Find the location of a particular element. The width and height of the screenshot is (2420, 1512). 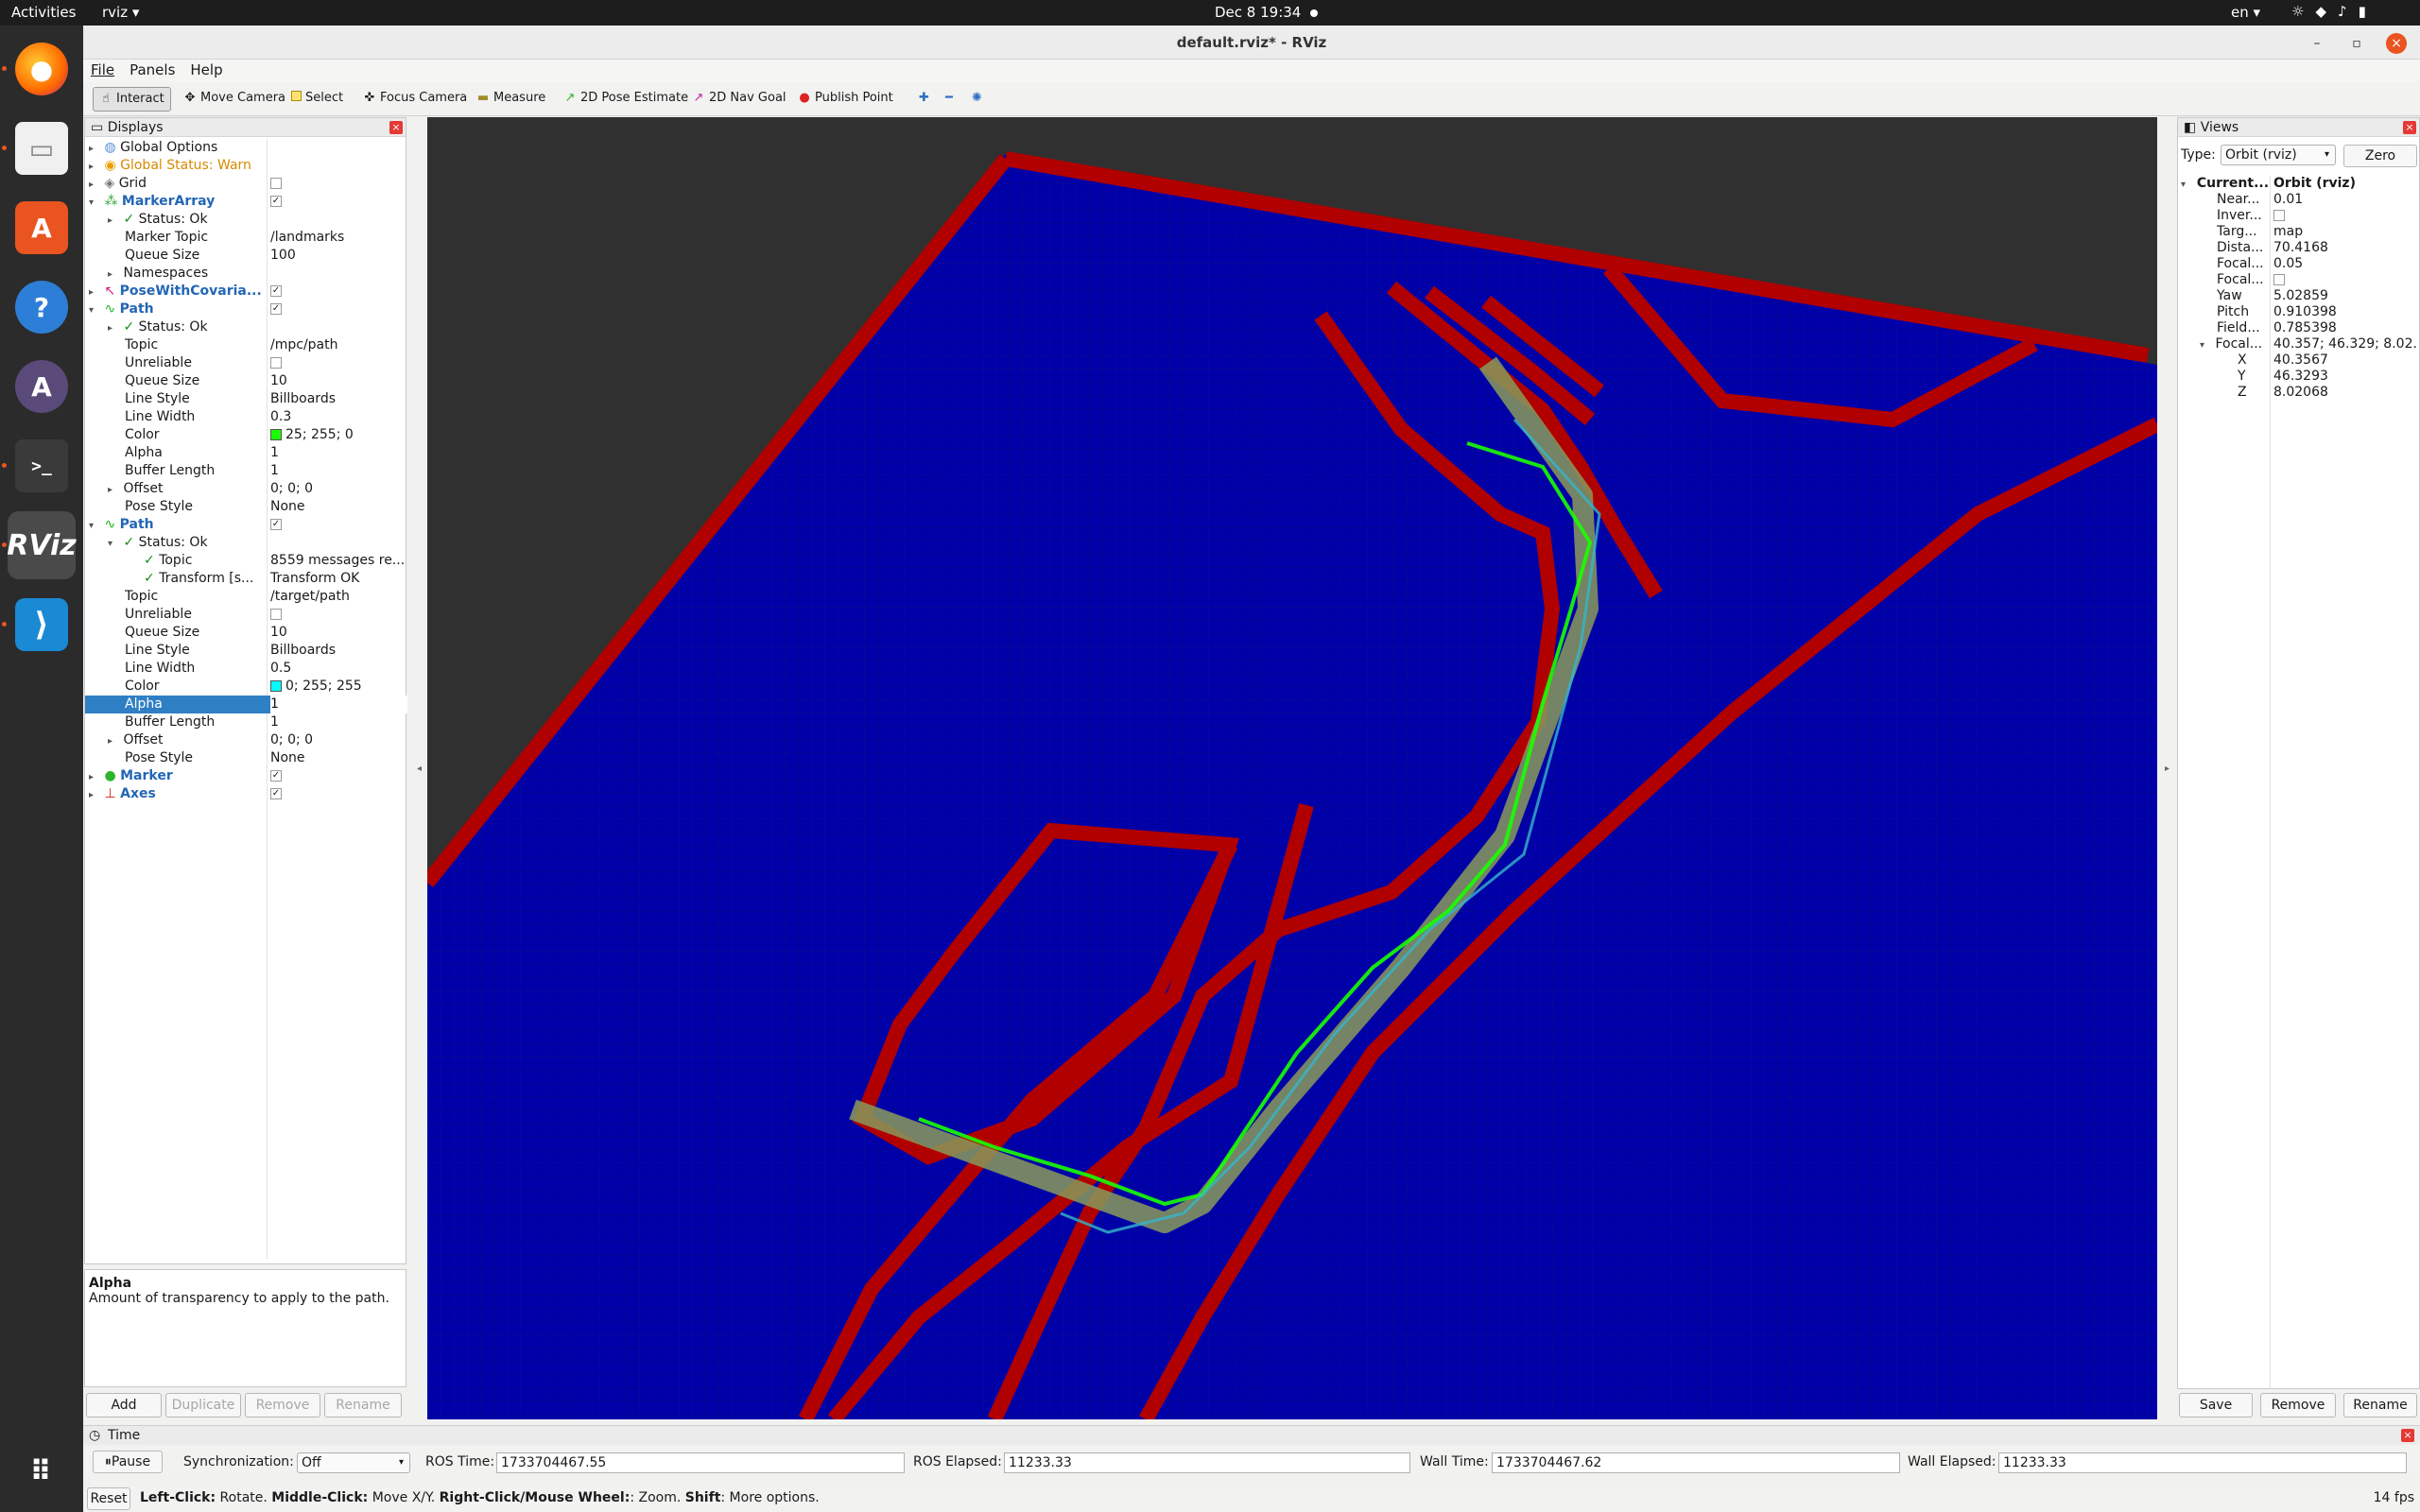

view-row-focal-x: X 40.3567 is located at coordinates (2298, 360).